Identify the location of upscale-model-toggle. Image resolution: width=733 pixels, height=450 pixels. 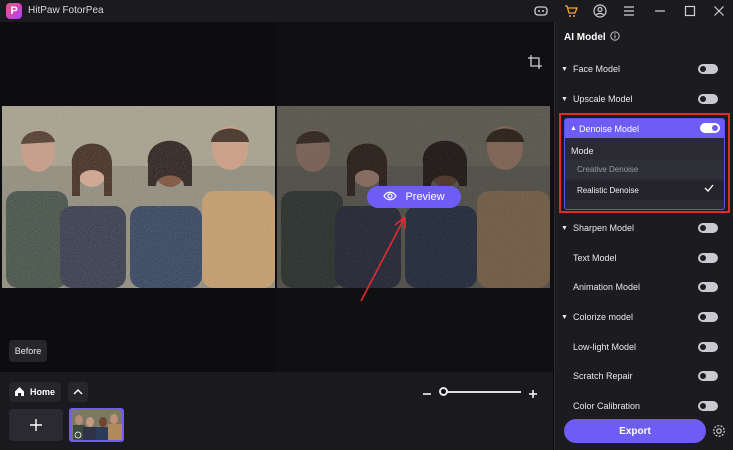
(708, 99).